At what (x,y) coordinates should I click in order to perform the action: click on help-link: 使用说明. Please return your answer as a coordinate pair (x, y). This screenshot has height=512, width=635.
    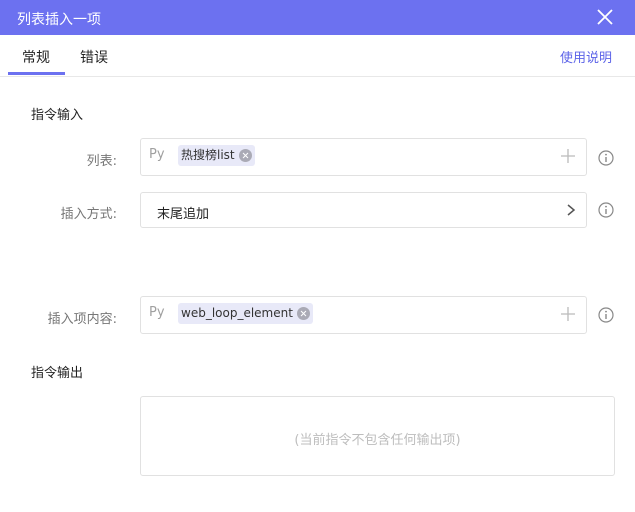
    Looking at the image, I should click on (586, 56).